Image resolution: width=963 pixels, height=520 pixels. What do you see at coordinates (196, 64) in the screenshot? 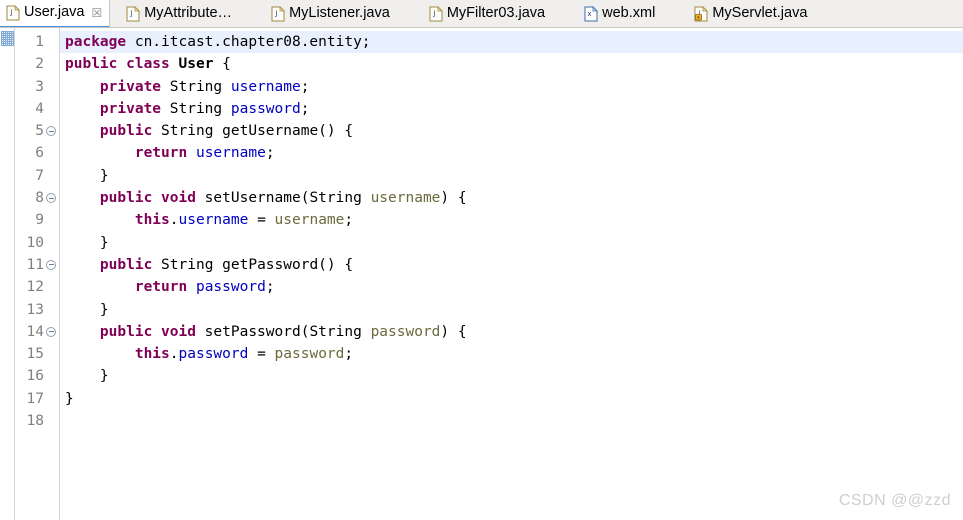
I see `code-token-cls: User` at bounding box center [196, 64].